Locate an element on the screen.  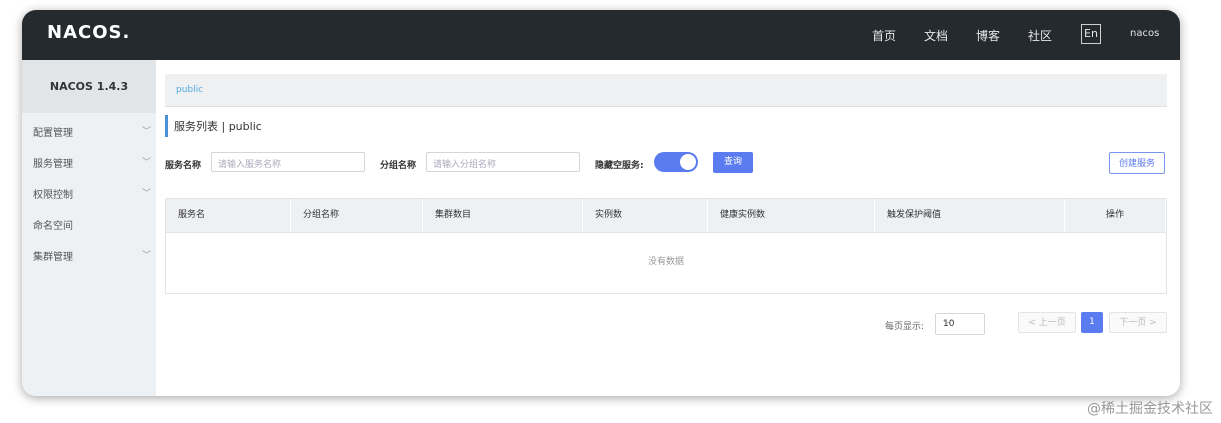
page-title: 服务列表 | public is located at coordinates (213, 126).